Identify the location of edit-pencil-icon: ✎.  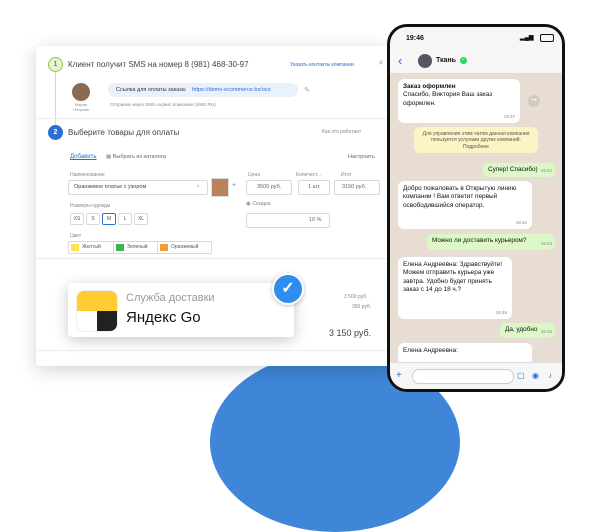
(307, 90).